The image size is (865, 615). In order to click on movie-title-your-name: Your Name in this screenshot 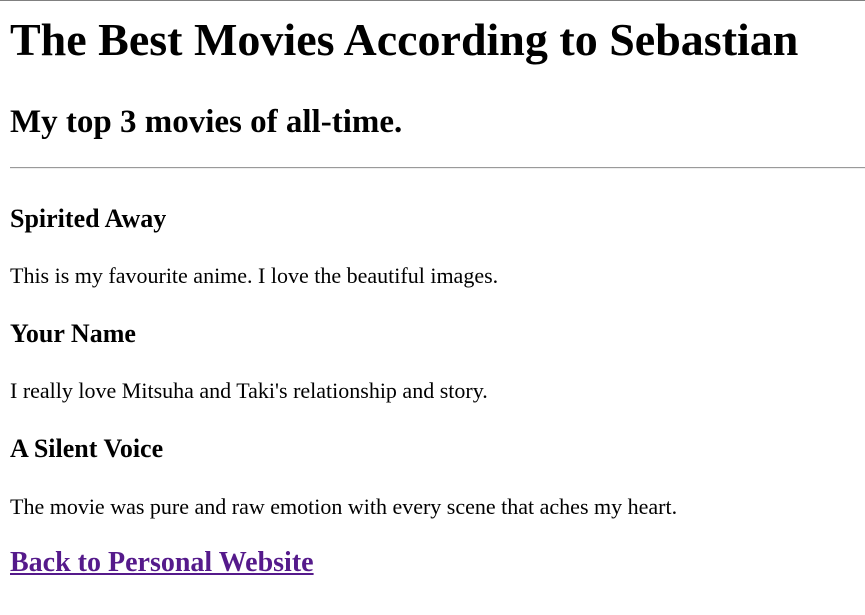, I will do `click(73, 333)`.